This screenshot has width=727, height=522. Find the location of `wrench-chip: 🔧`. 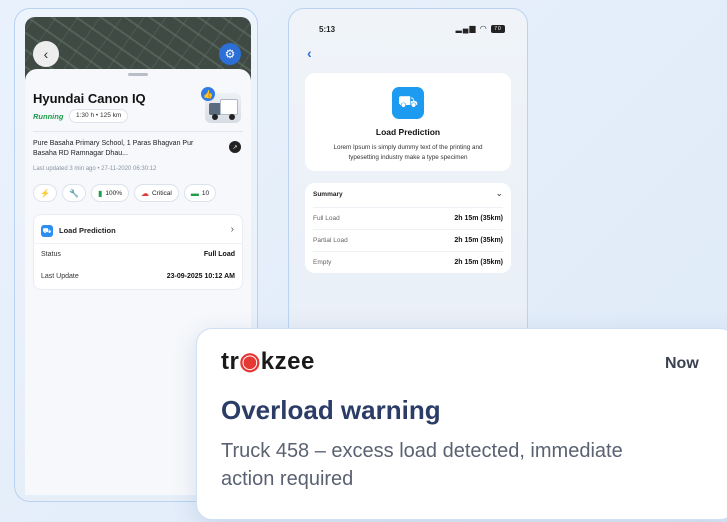

wrench-chip: 🔧 is located at coordinates (73, 193).